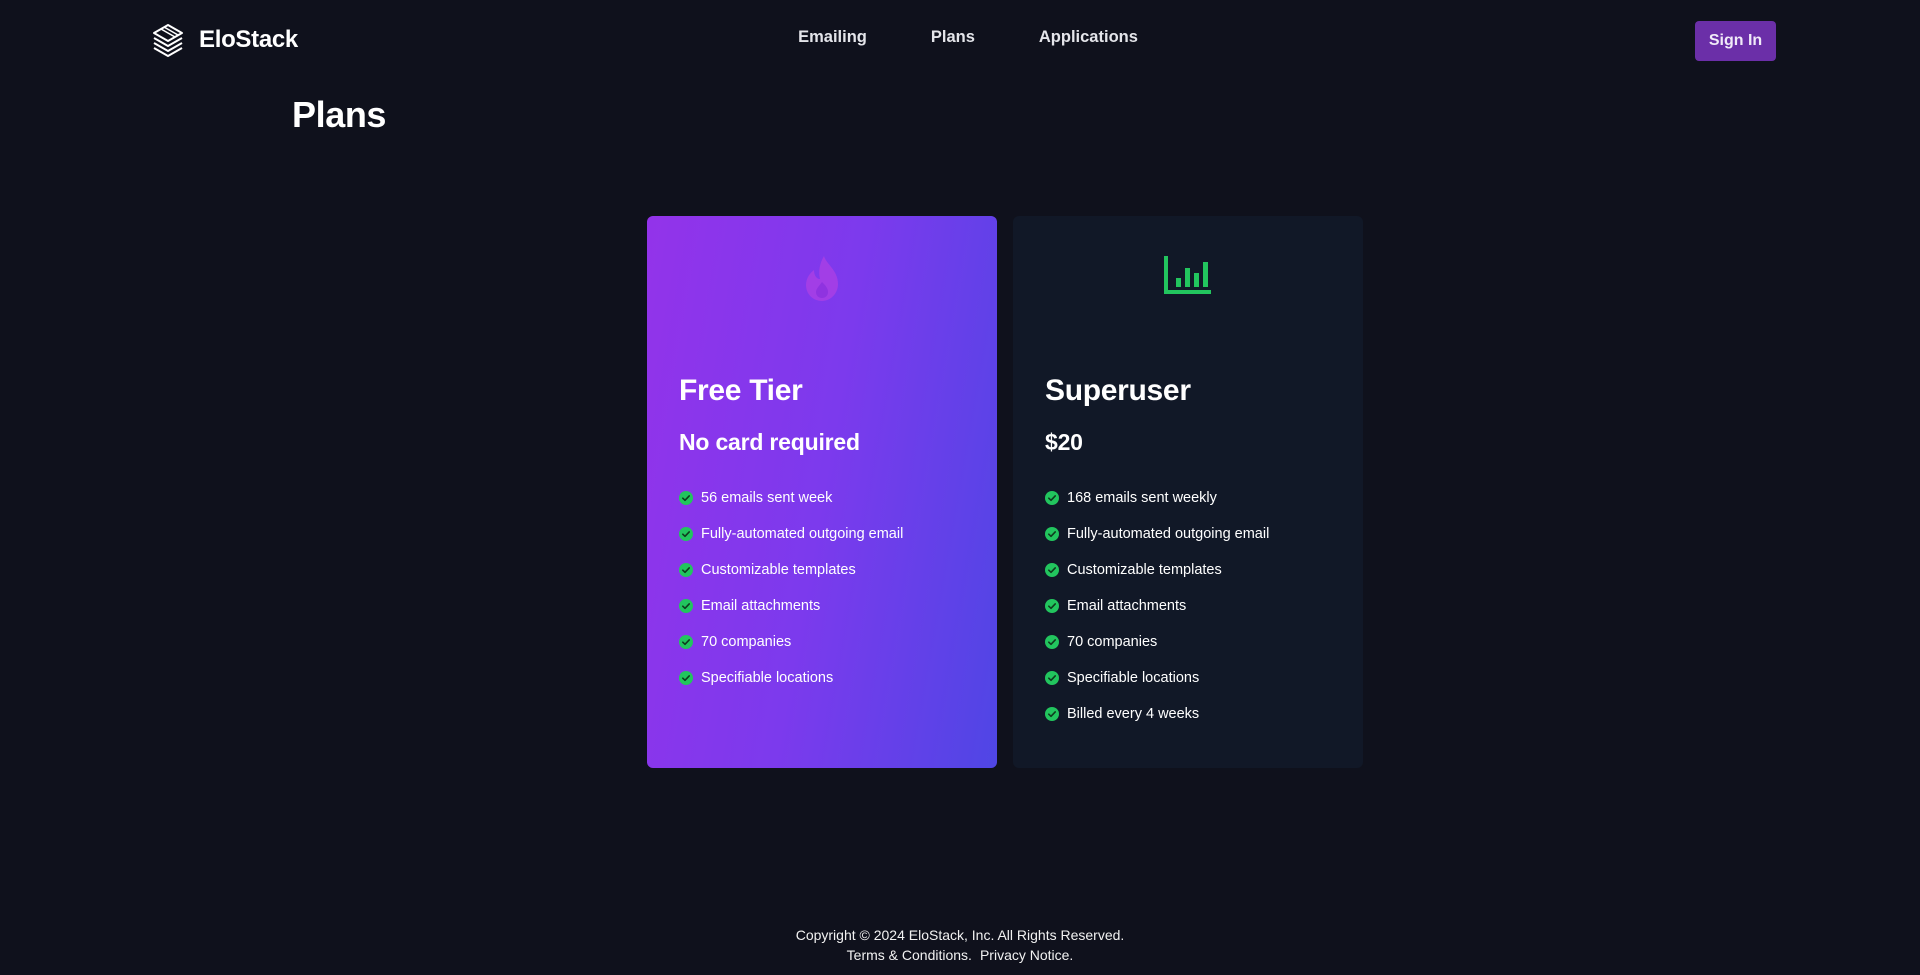 The height and width of the screenshot is (975, 1920). Describe the element at coordinates (767, 498) in the screenshot. I see `feature-label: 56 emails sent week` at that location.